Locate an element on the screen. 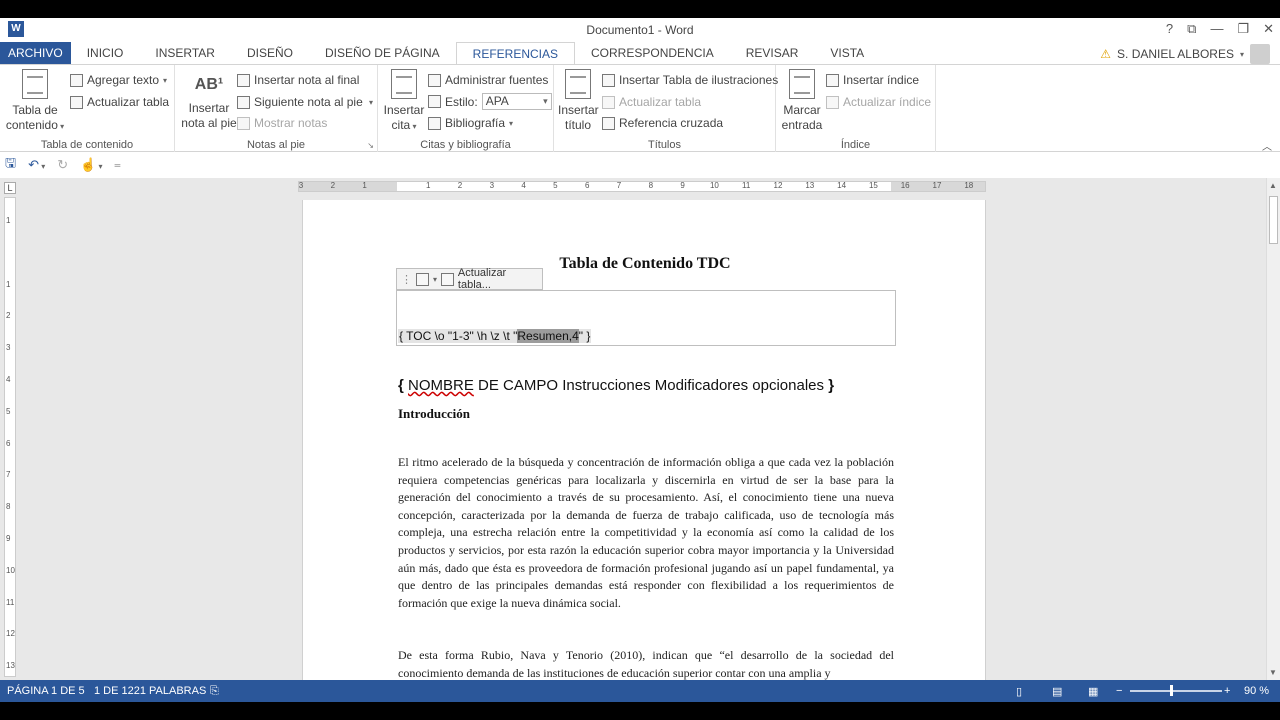 This screenshot has width=1280, height=720. ruler-number: 18 is located at coordinates (969, 185).